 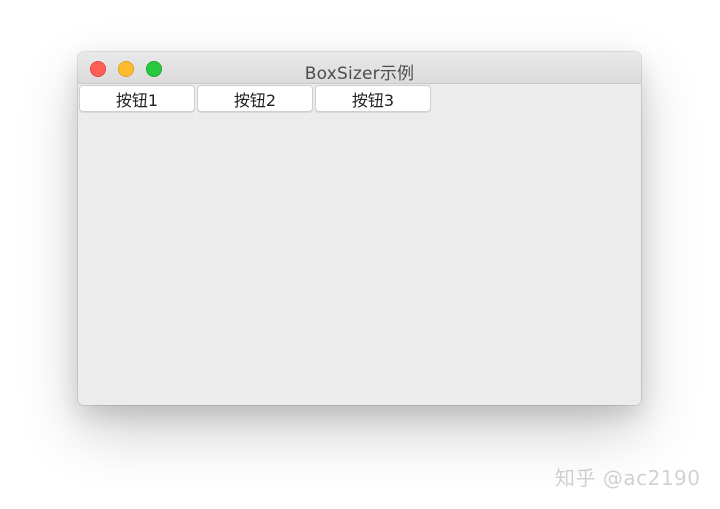 I want to click on title-bar: BoxSizer示例, so click(x=359, y=68).